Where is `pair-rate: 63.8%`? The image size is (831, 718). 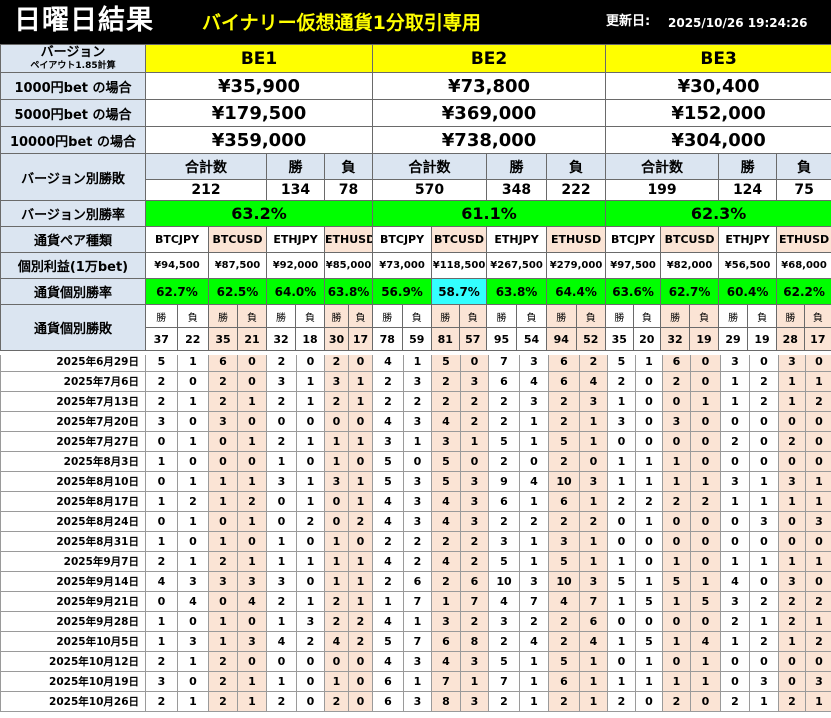
pair-rate: 63.8% is located at coordinates (517, 291).